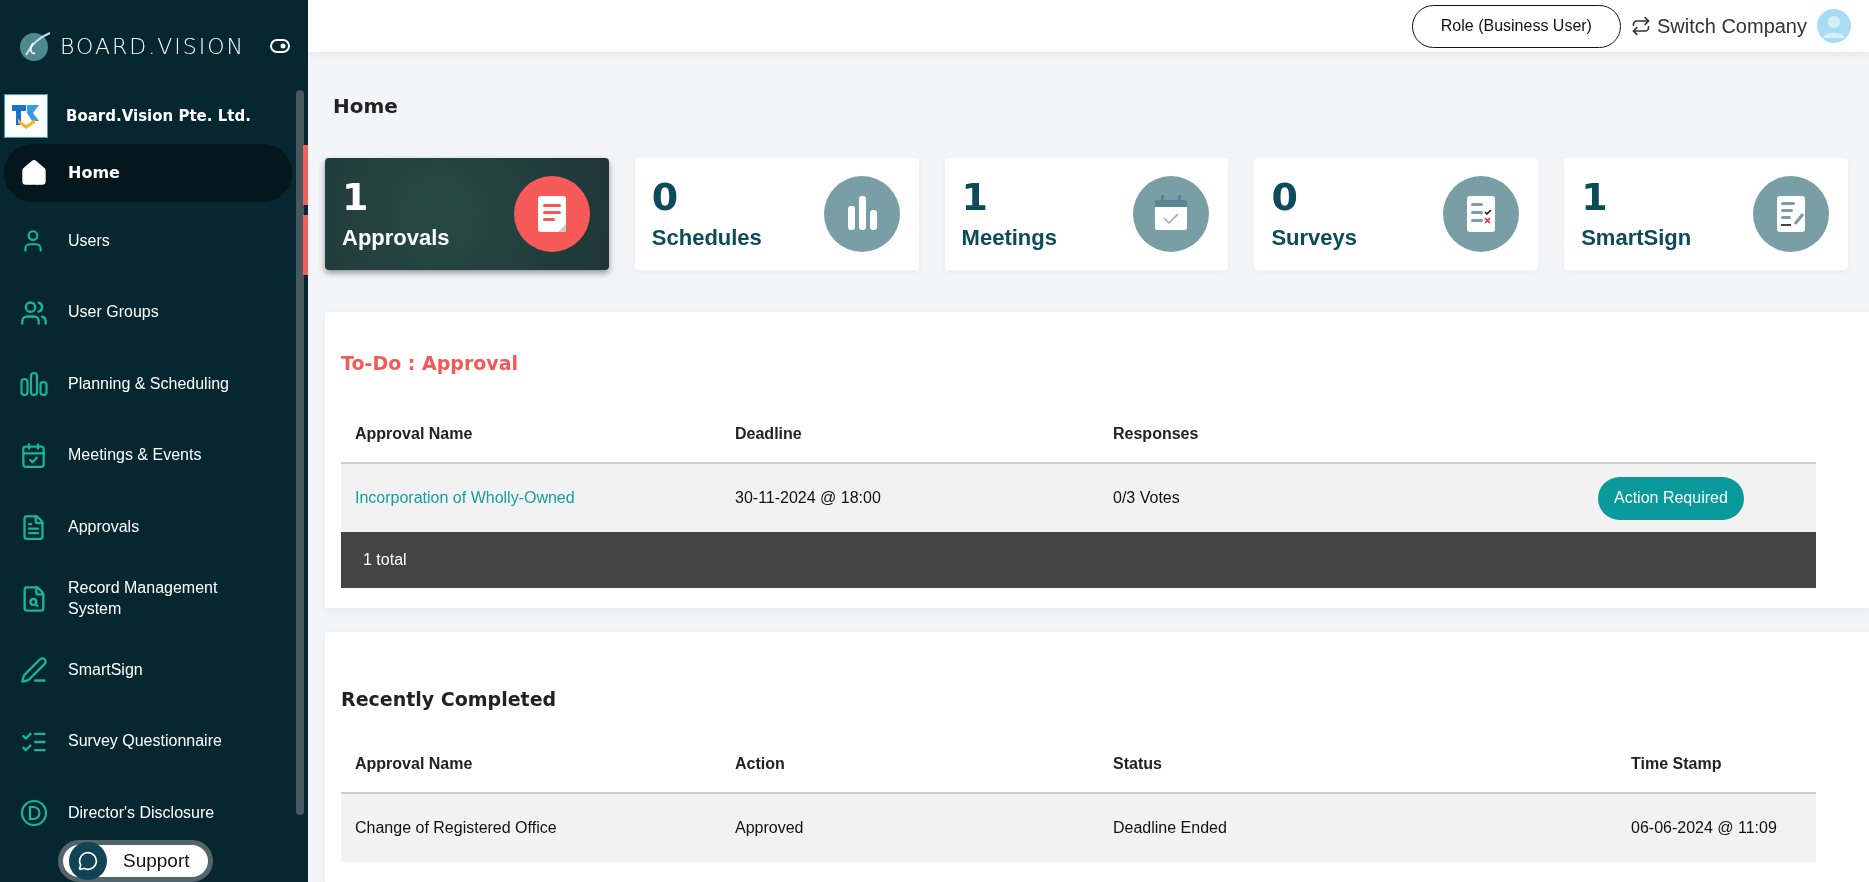  Describe the element at coordinates (148, 670) in the screenshot. I see `nav-item: SmartSign` at that location.